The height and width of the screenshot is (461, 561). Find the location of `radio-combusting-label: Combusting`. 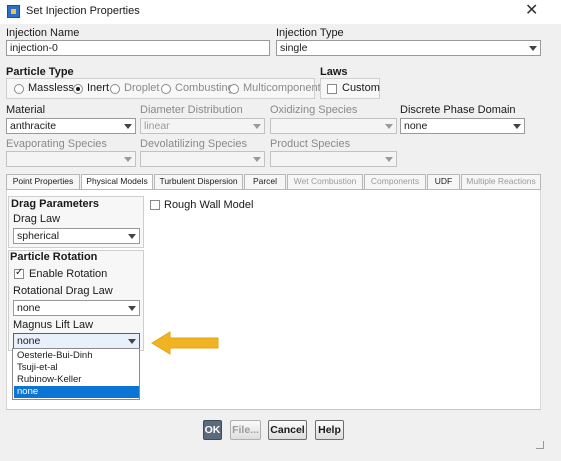

radio-combusting-label: Combusting is located at coordinates (204, 88).